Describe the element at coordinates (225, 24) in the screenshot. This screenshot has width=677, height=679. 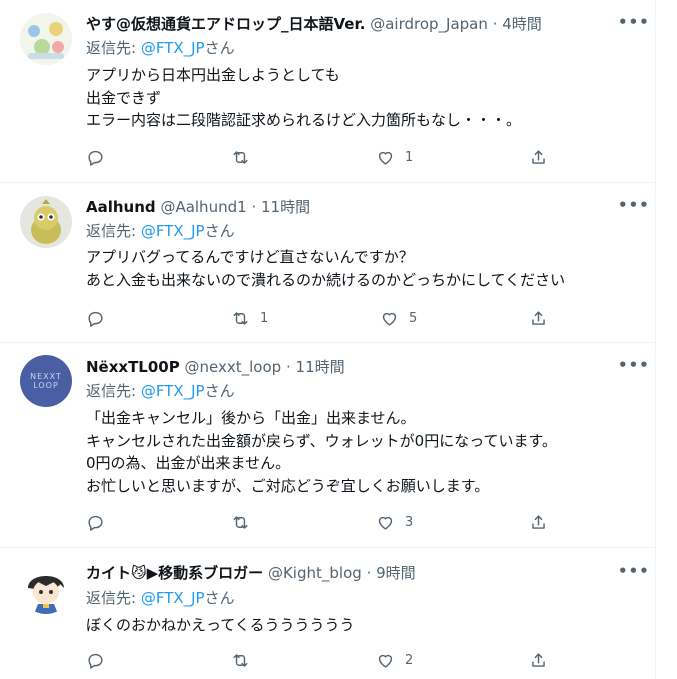
I see `display-name: やす@仮想通貨エアドロップ_日本語Ver.` at that location.